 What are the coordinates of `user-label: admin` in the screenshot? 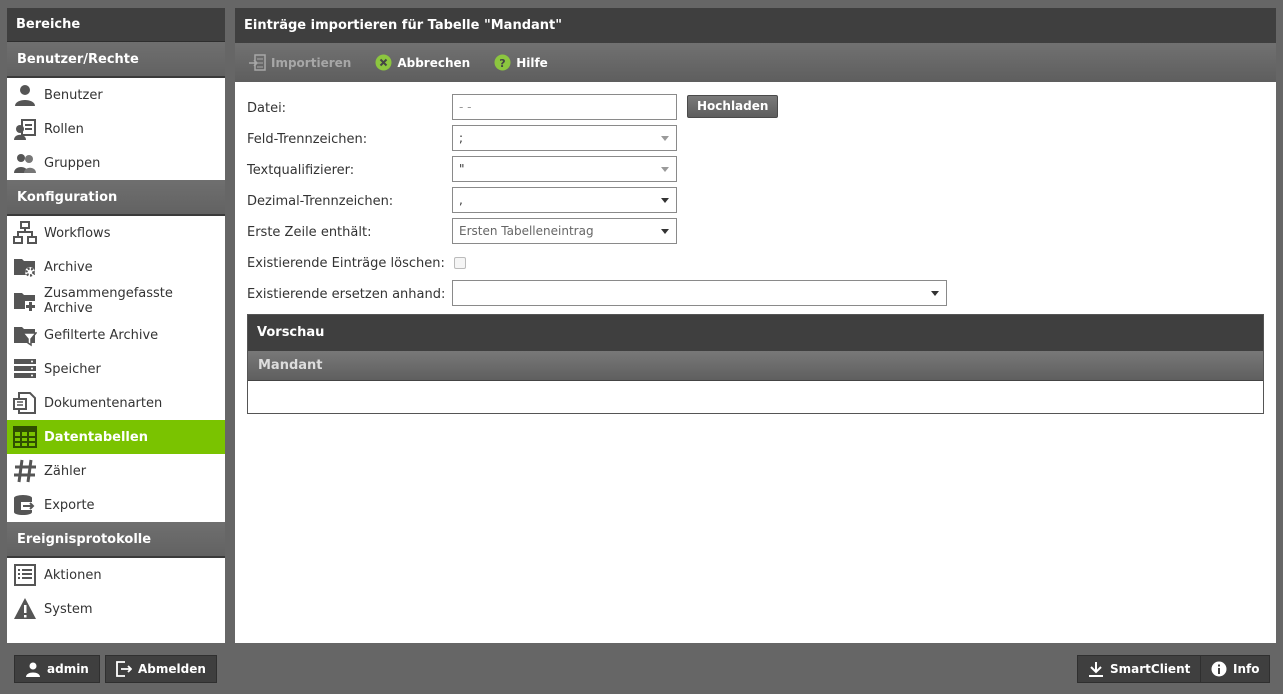 It's located at (68, 669).